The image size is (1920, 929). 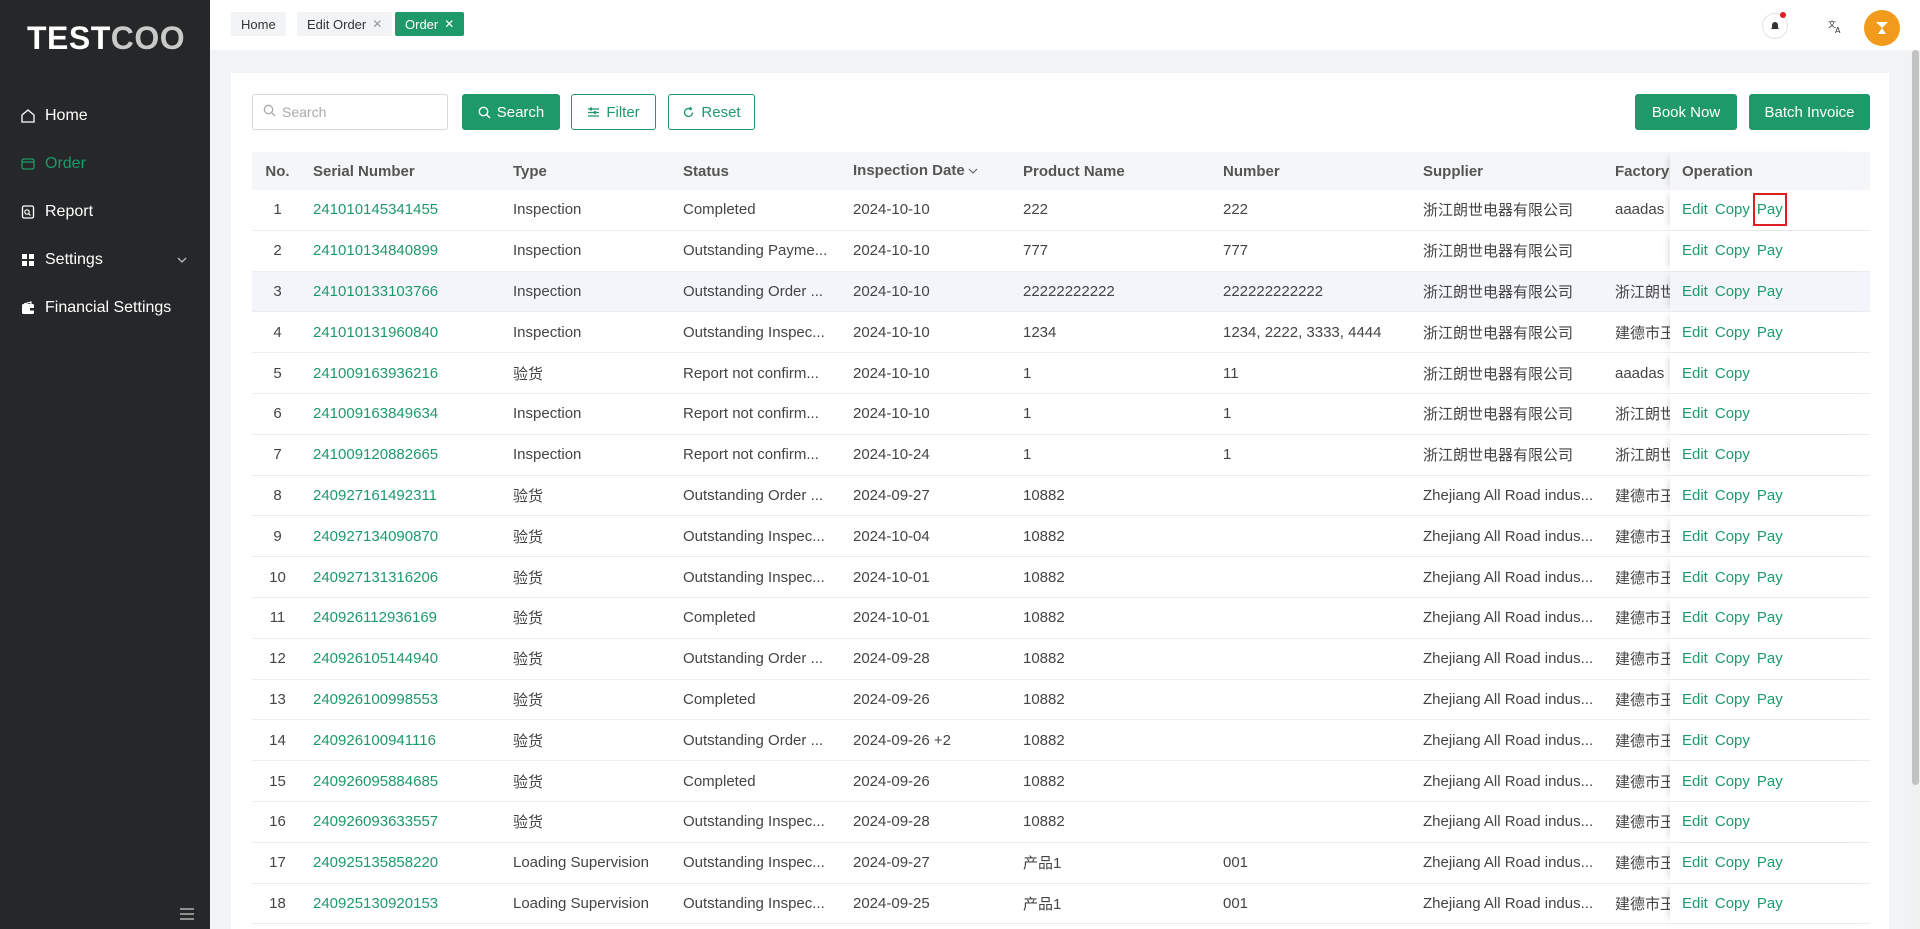 I want to click on col-header-supplier: Supplier, so click(x=1513, y=171).